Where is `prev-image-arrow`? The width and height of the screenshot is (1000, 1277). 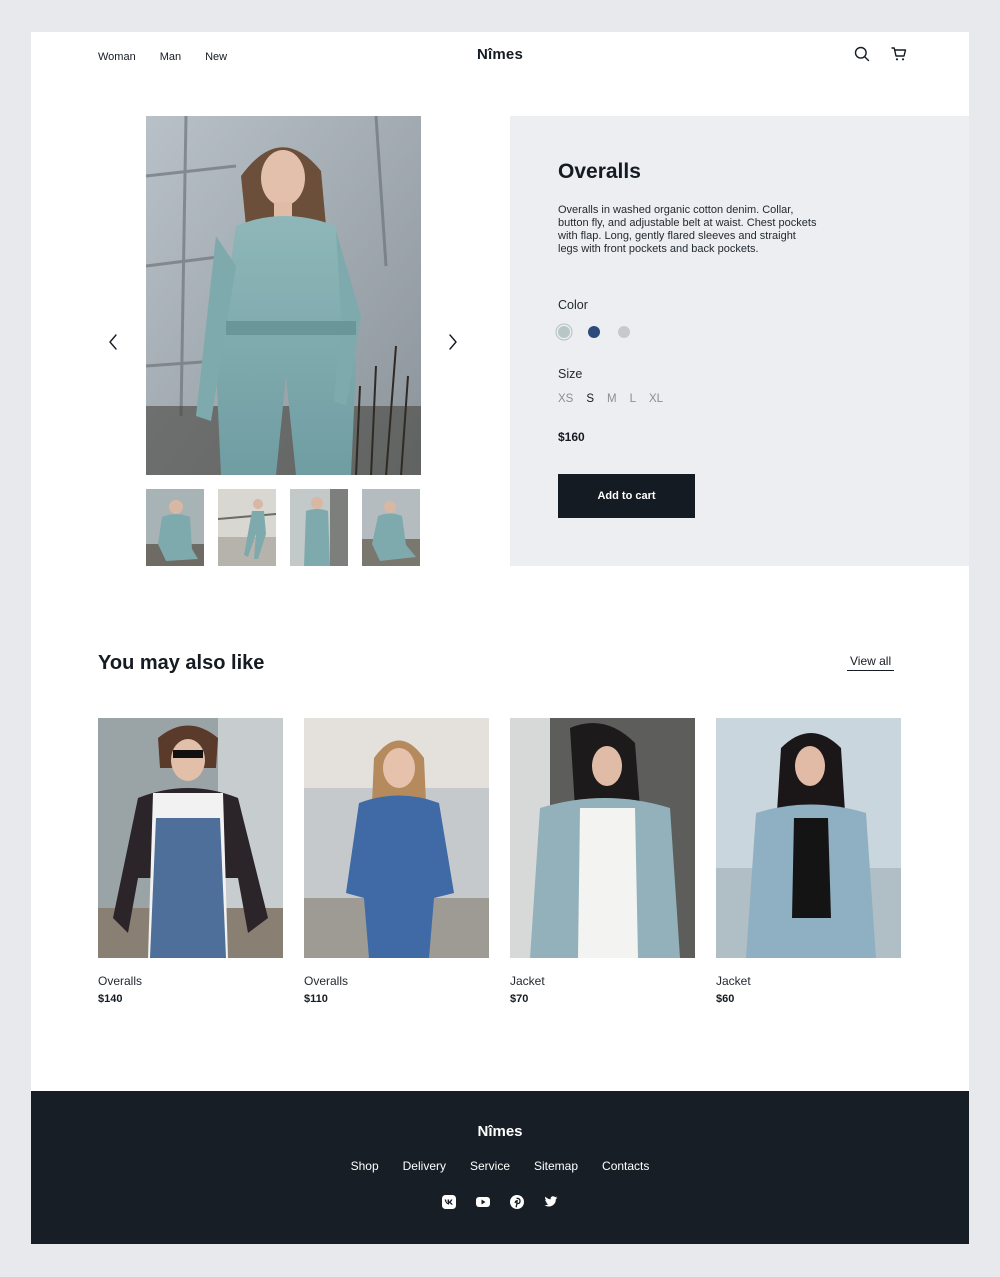
prev-image-arrow is located at coordinates (113, 342).